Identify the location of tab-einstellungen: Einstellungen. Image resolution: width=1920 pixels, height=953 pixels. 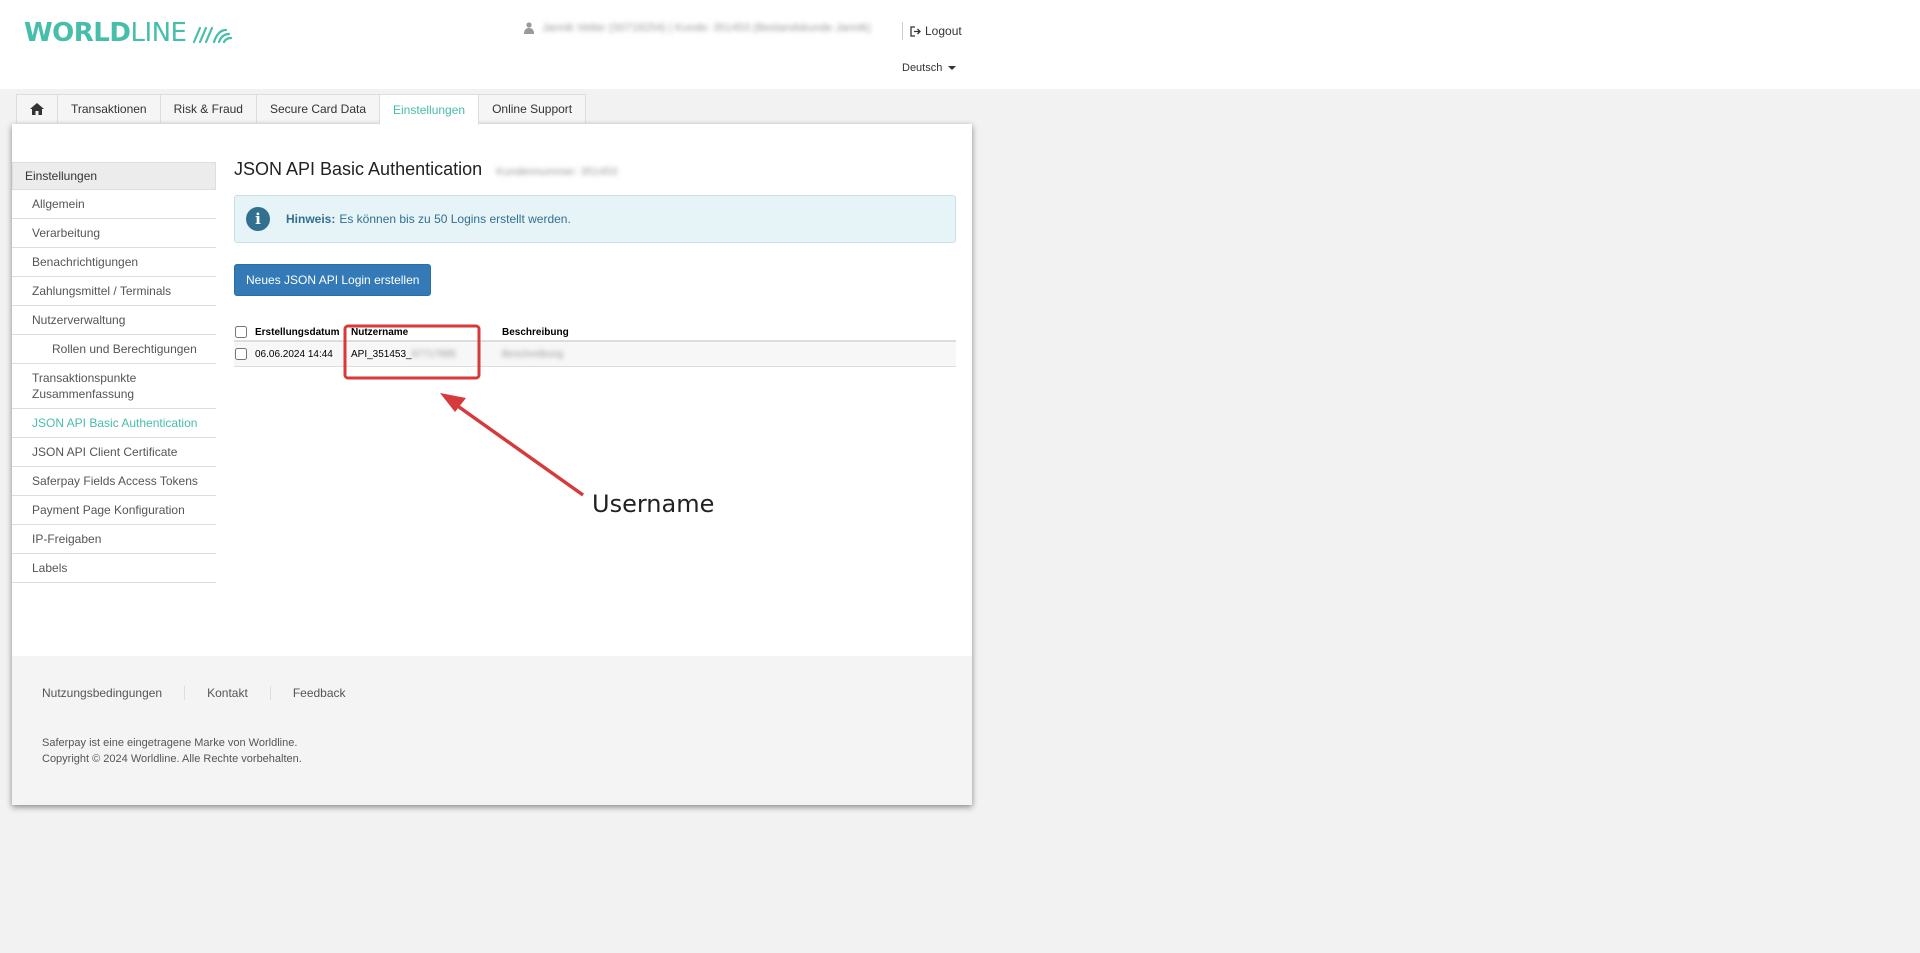
(429, 109).